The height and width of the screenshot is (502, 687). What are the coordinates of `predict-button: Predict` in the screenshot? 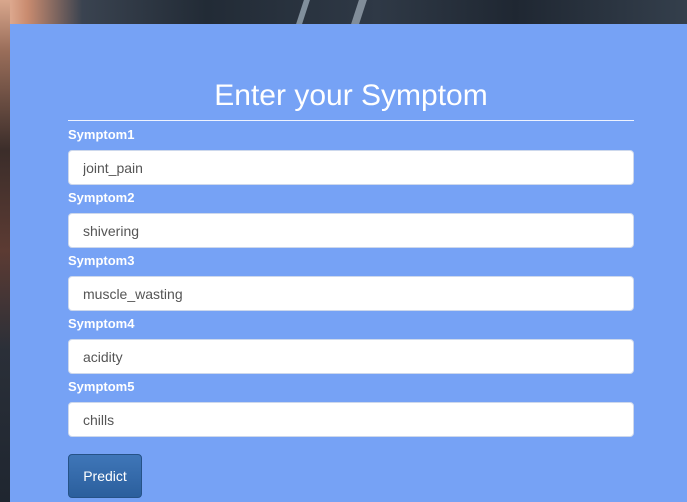 It's located at (105, 476).